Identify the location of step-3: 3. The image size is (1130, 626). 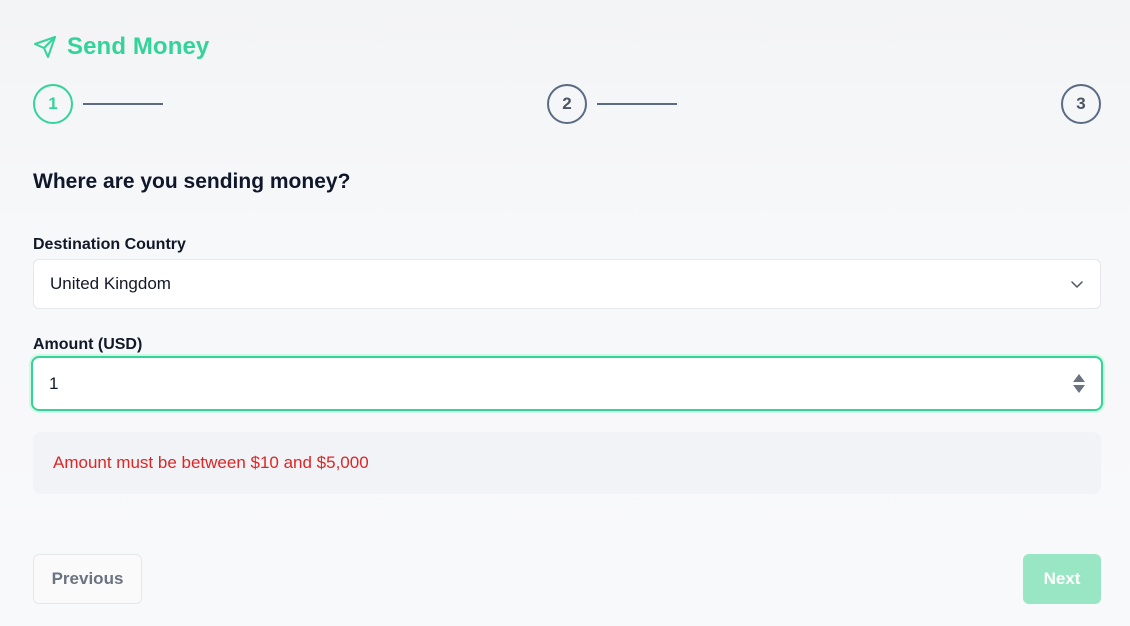
(1081, 104).